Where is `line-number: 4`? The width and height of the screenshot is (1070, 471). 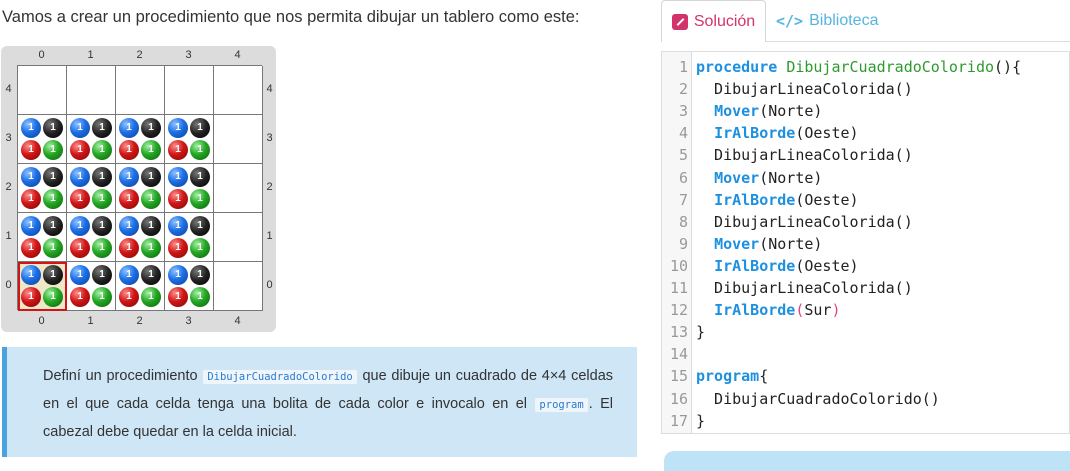 line-number: 4 is located at coordinates (683, 133).